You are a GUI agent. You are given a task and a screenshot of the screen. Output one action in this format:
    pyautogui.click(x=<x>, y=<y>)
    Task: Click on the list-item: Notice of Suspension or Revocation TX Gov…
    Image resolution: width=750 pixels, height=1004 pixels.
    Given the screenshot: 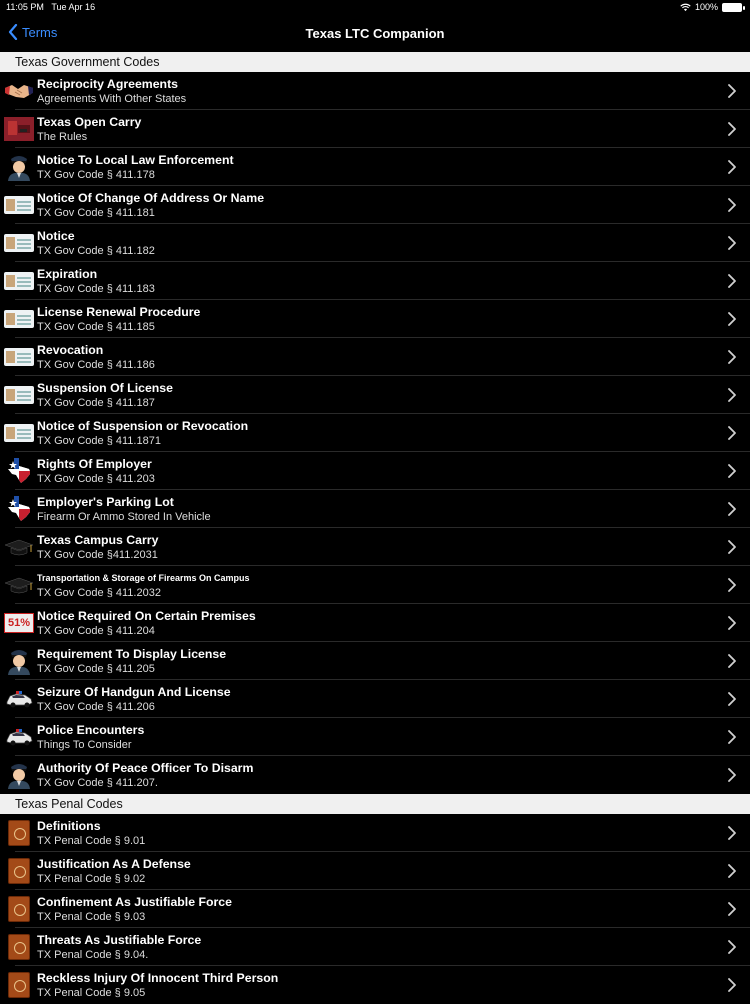 What is the action you would take?
    pyautogui.click(x=375, y=433)
    